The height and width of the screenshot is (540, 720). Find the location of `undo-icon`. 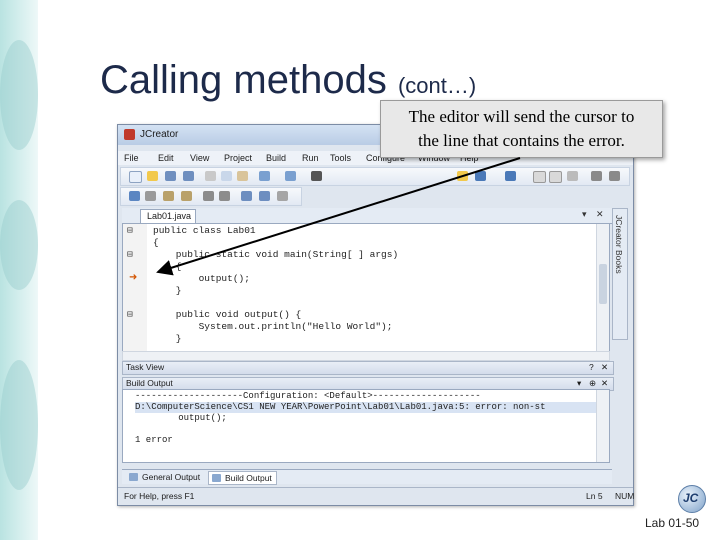

undo-icon is located at coordinates (264, 176).